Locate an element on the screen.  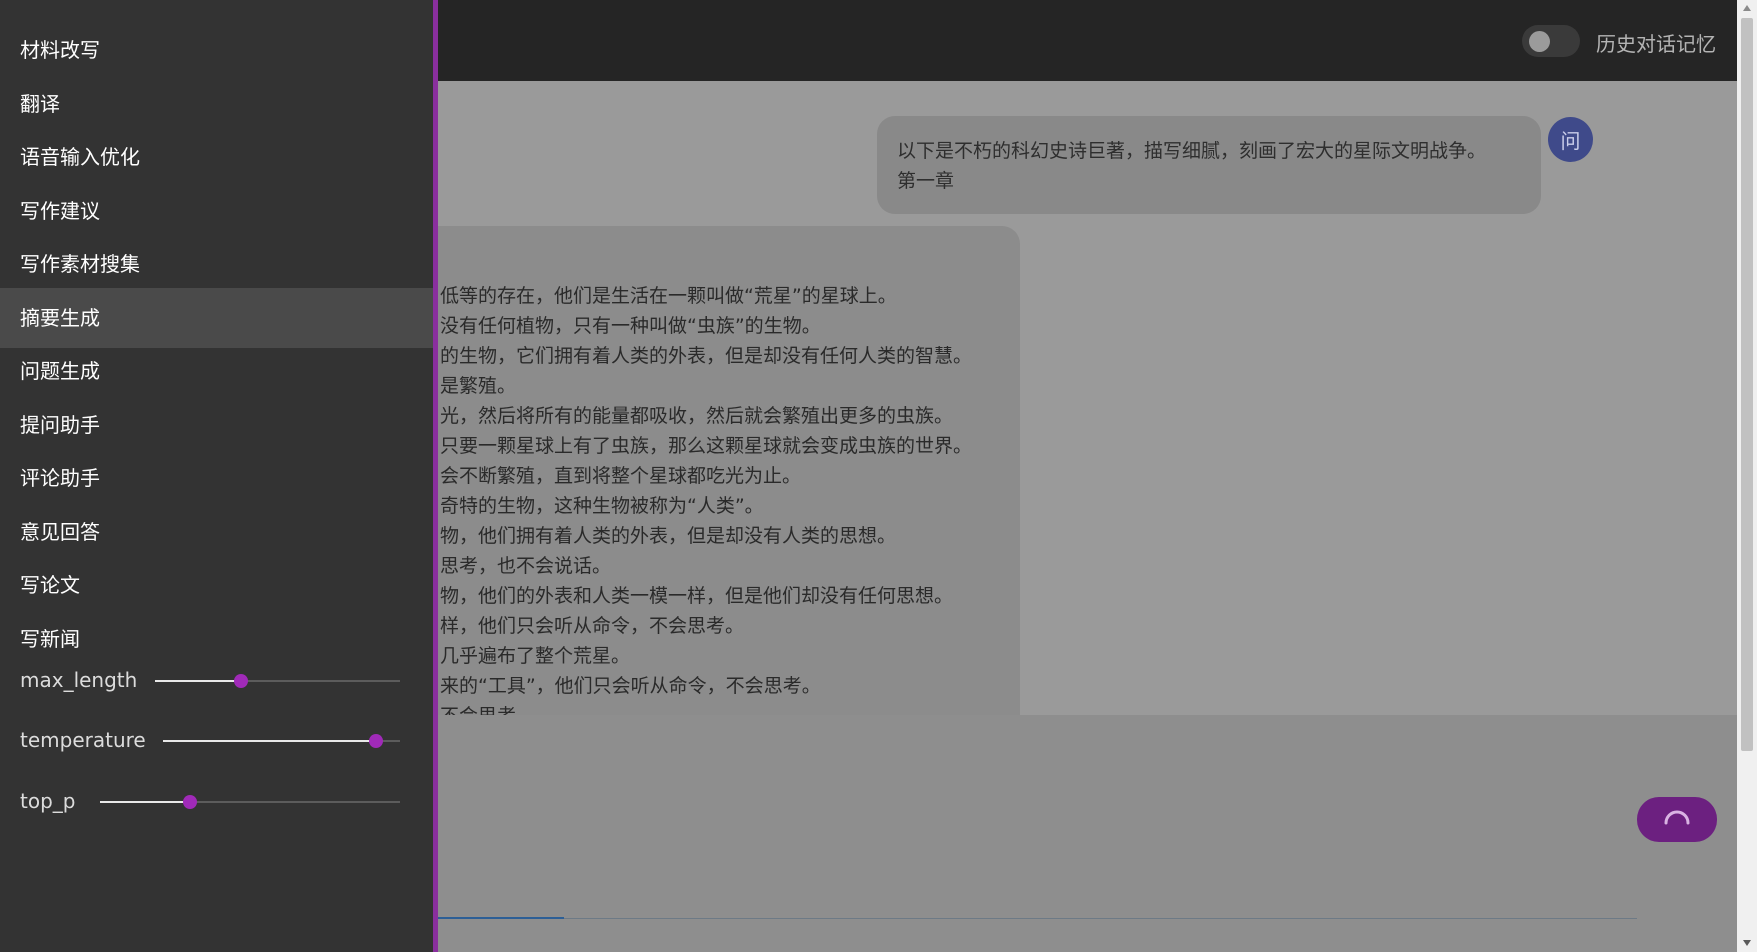
menu-item: 翻译 is located at coordinates (216, 104).